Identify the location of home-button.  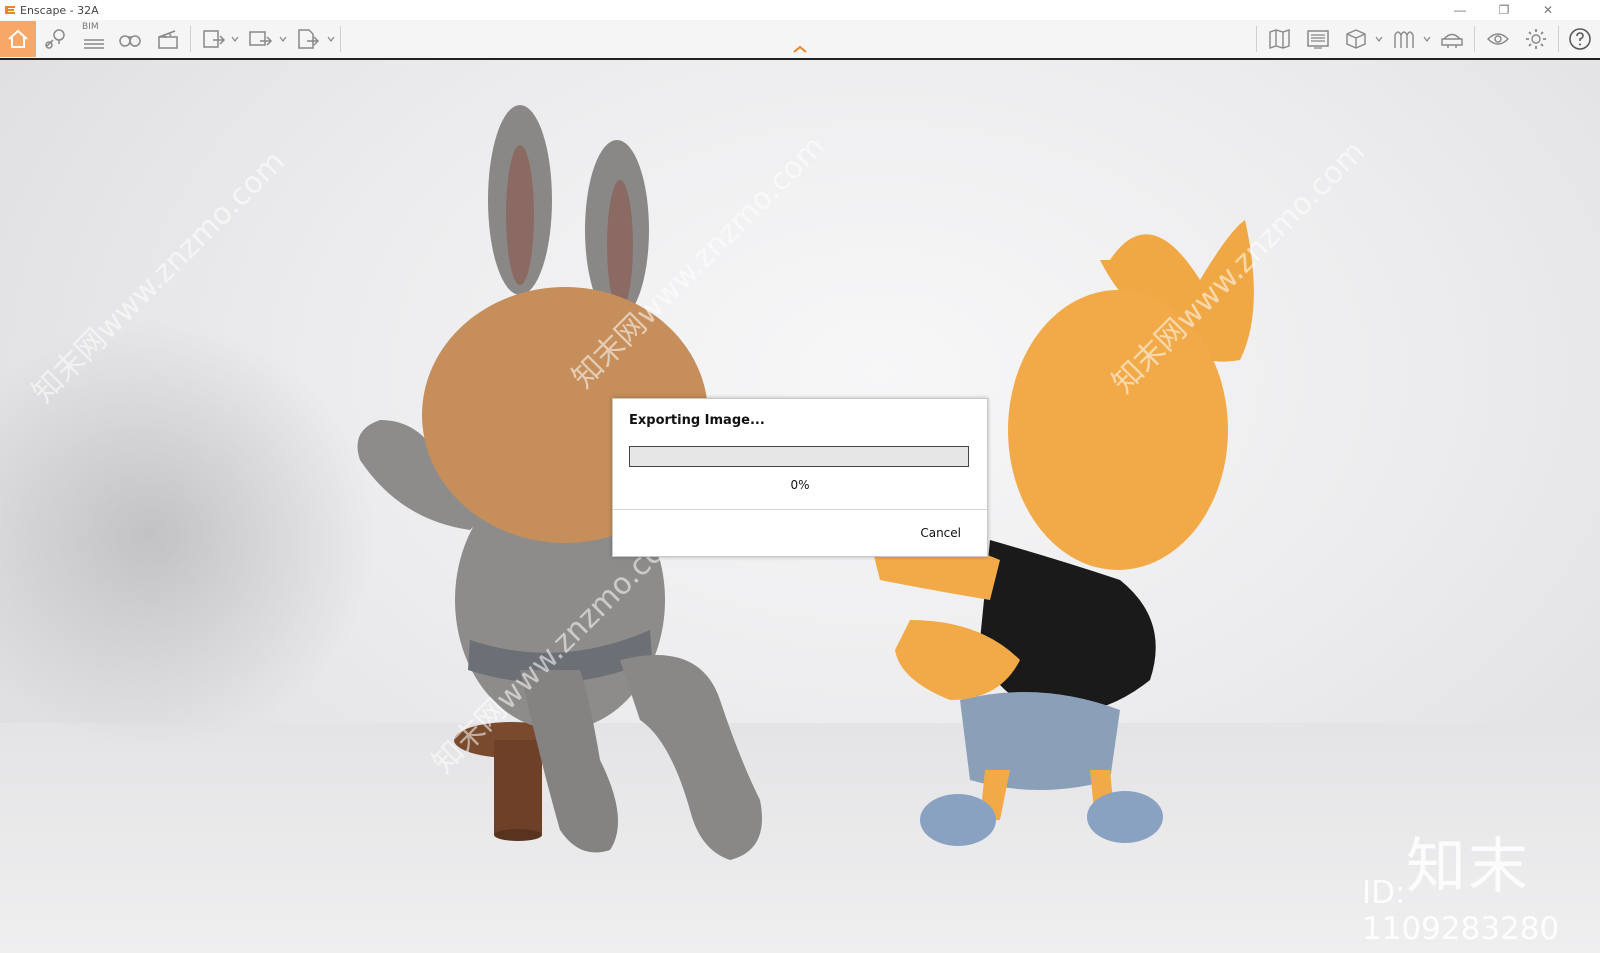
(18, 39).